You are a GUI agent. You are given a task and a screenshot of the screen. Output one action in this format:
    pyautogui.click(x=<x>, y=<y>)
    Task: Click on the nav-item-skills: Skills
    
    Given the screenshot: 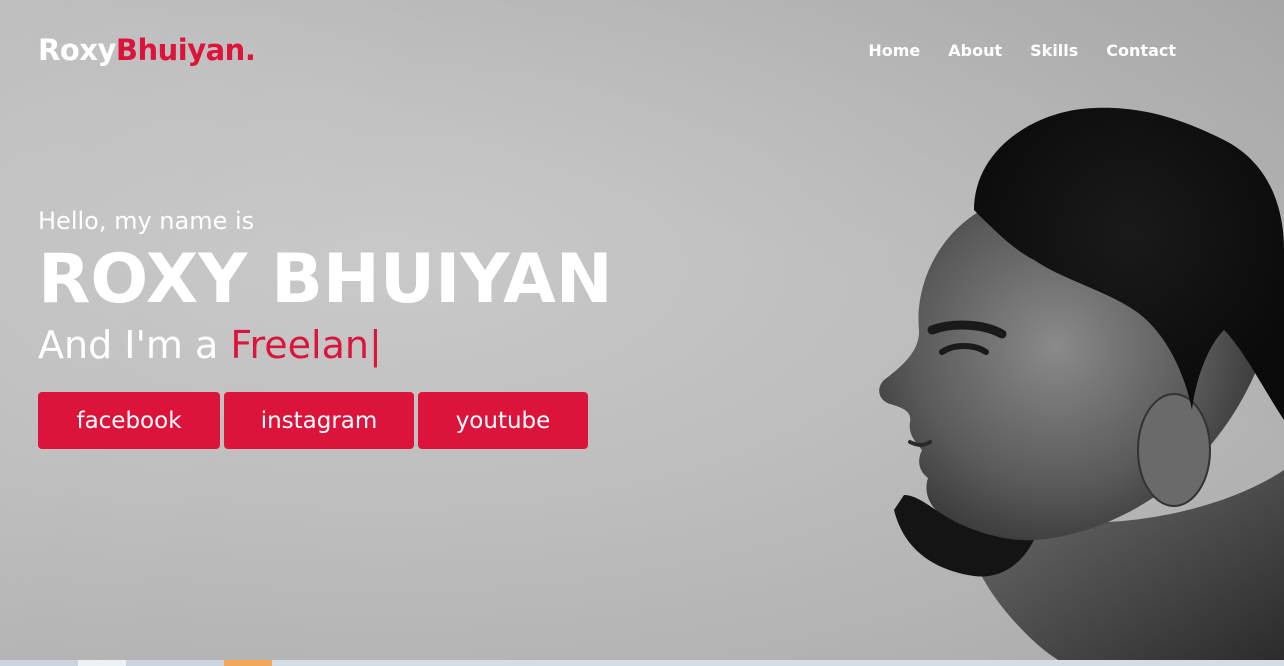 What is the action you would take?
    pyautogui.click(x=1054, y=50)
    